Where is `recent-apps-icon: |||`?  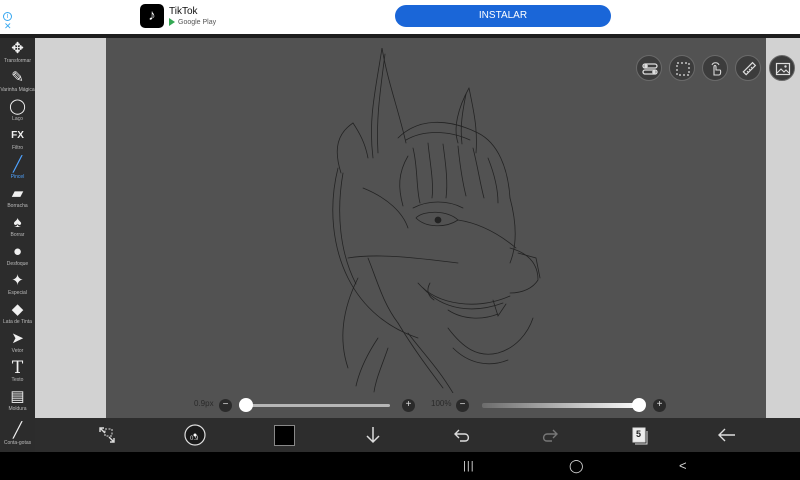
recent-apps-icon: ||| is located at coordinates (469, 466).